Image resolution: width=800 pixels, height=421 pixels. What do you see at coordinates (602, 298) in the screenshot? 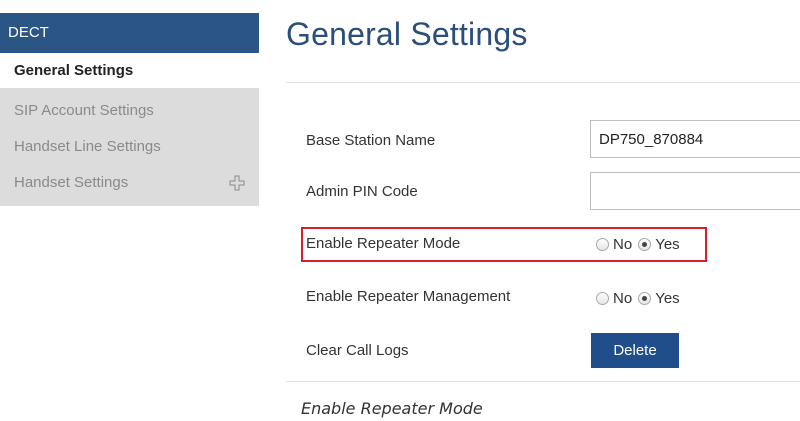
I see `repeater-management-no-radio` at bounding box center [602, 298].